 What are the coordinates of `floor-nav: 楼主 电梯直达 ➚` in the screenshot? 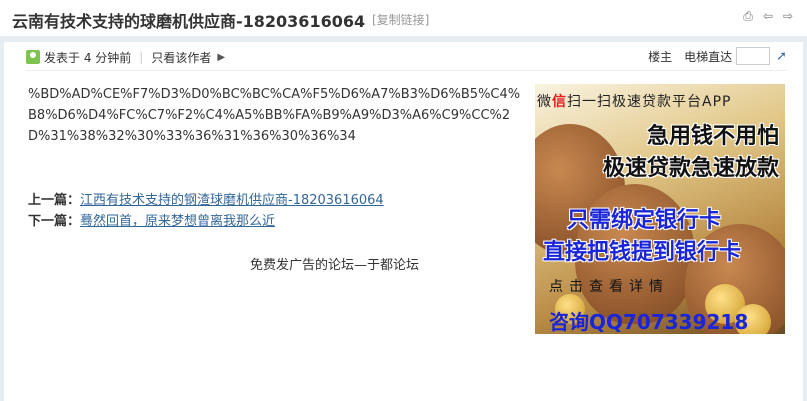 It's located at (717, 56).